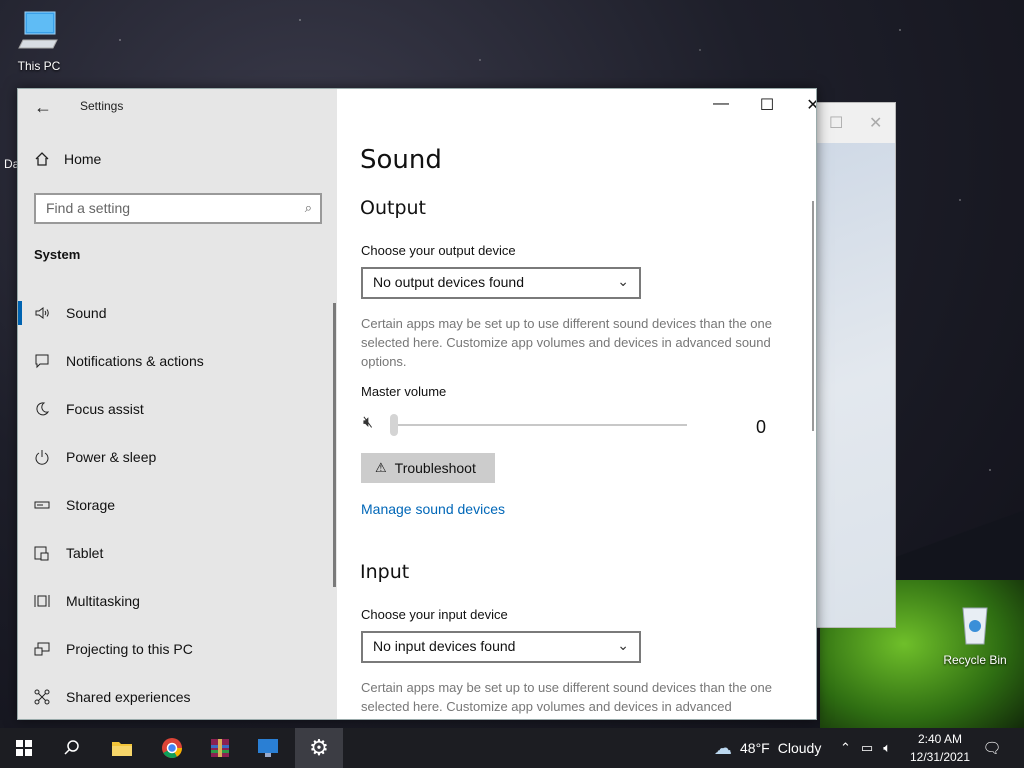  I want to click on volume-muted-icon: 🔈︎, so click(887, 748).